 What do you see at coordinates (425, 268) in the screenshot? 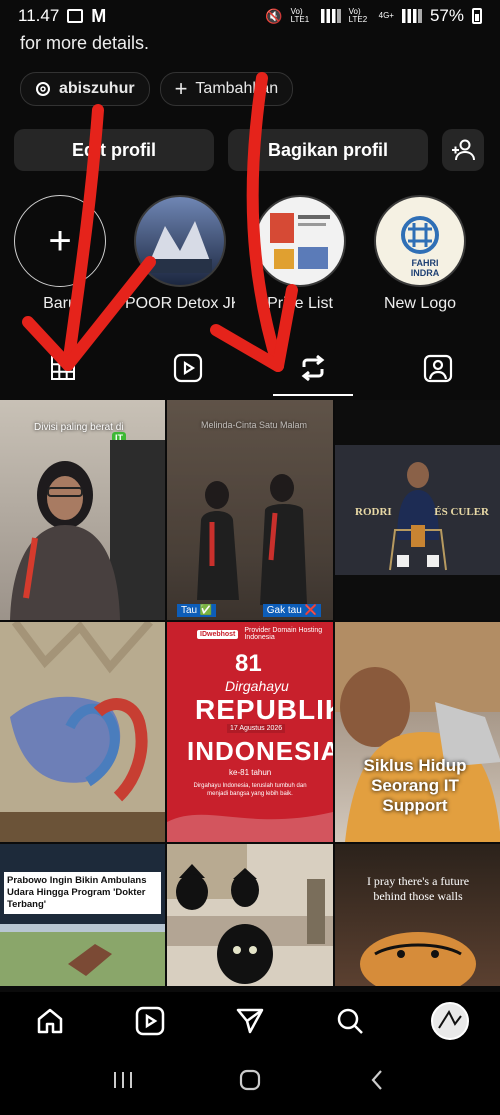
I see `new-logo-text: FAHRI INDRA` at bounding box center [425, 268].